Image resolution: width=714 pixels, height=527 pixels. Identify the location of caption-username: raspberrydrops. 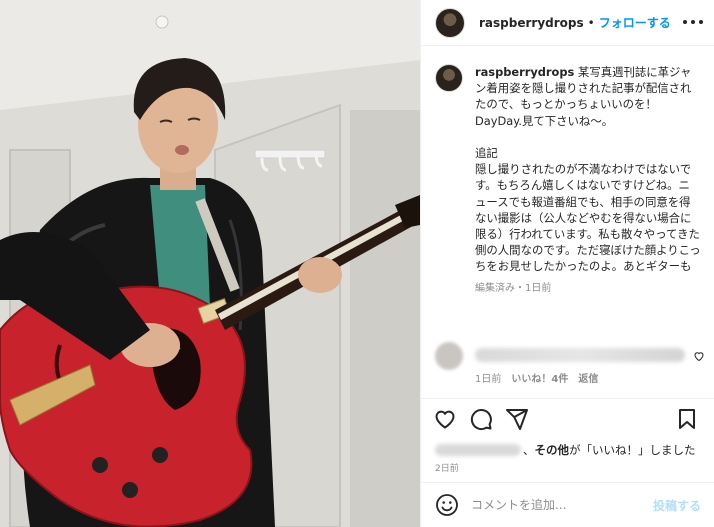
(524, 72).